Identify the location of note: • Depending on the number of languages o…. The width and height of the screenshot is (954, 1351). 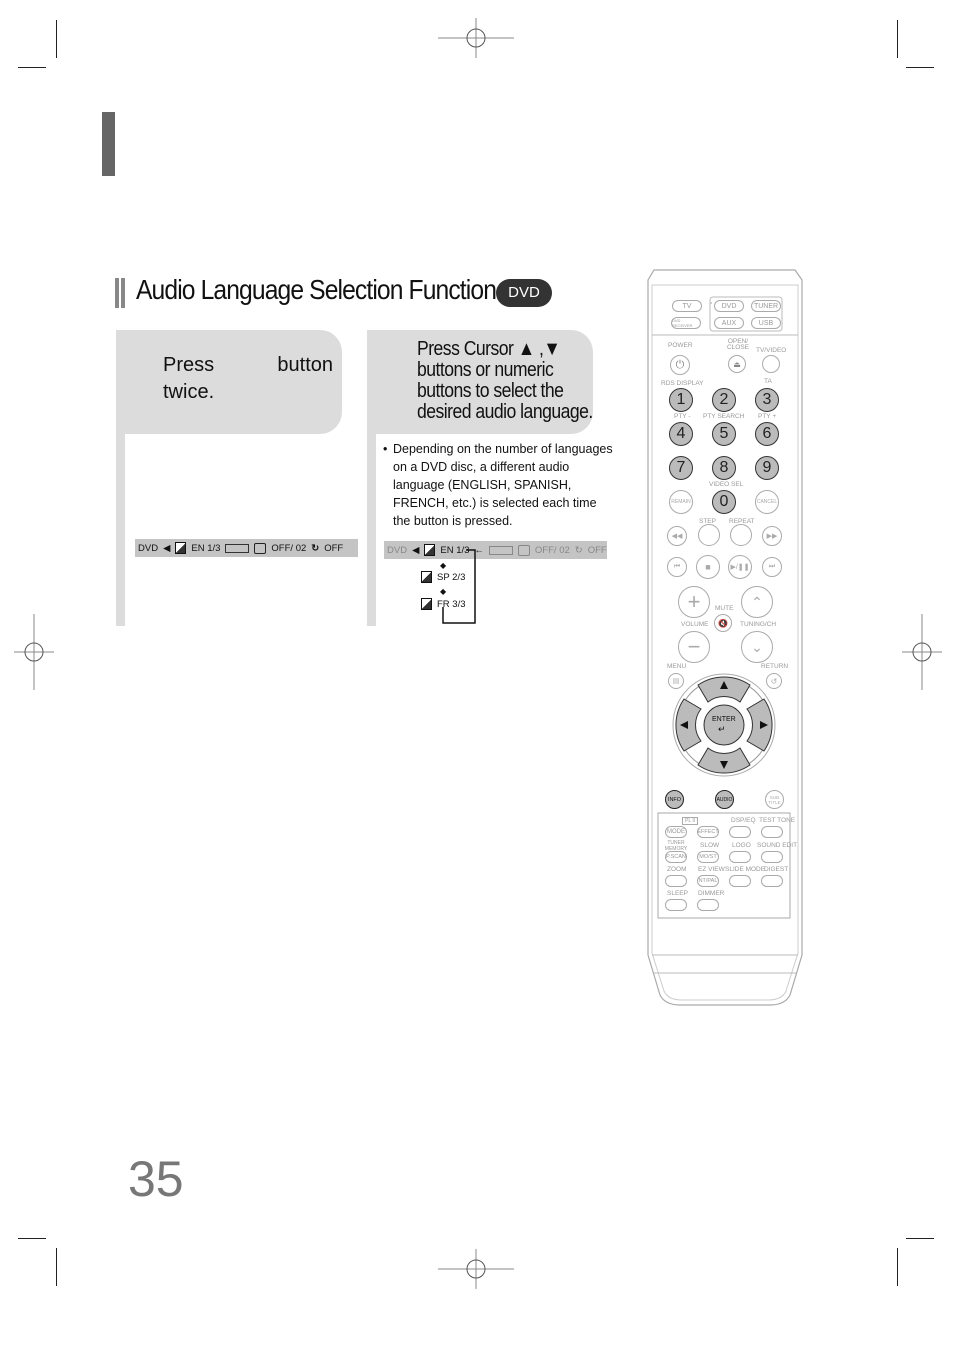
(499, 485).